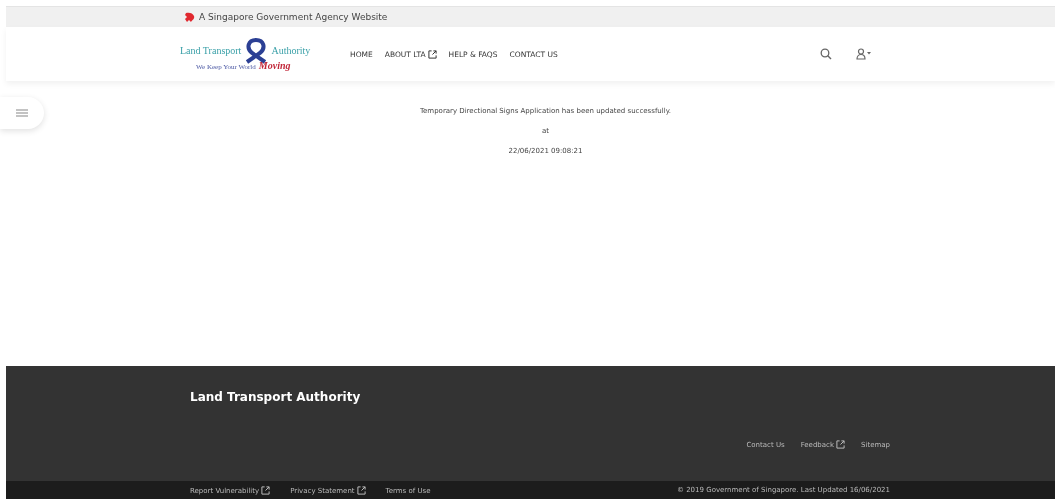 The height and width of the screenshot is (499, 1055). I want to click on sidebar-toggle, so click(22, 113).